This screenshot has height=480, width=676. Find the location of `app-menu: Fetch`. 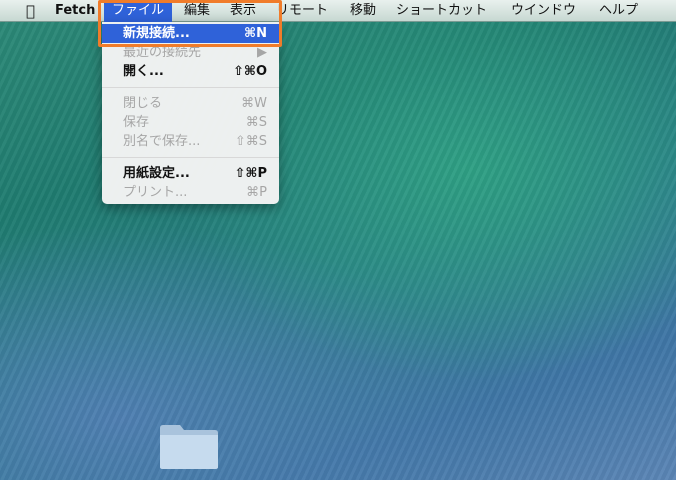

app-menu: Fetch is located at coordinates (75, 11).